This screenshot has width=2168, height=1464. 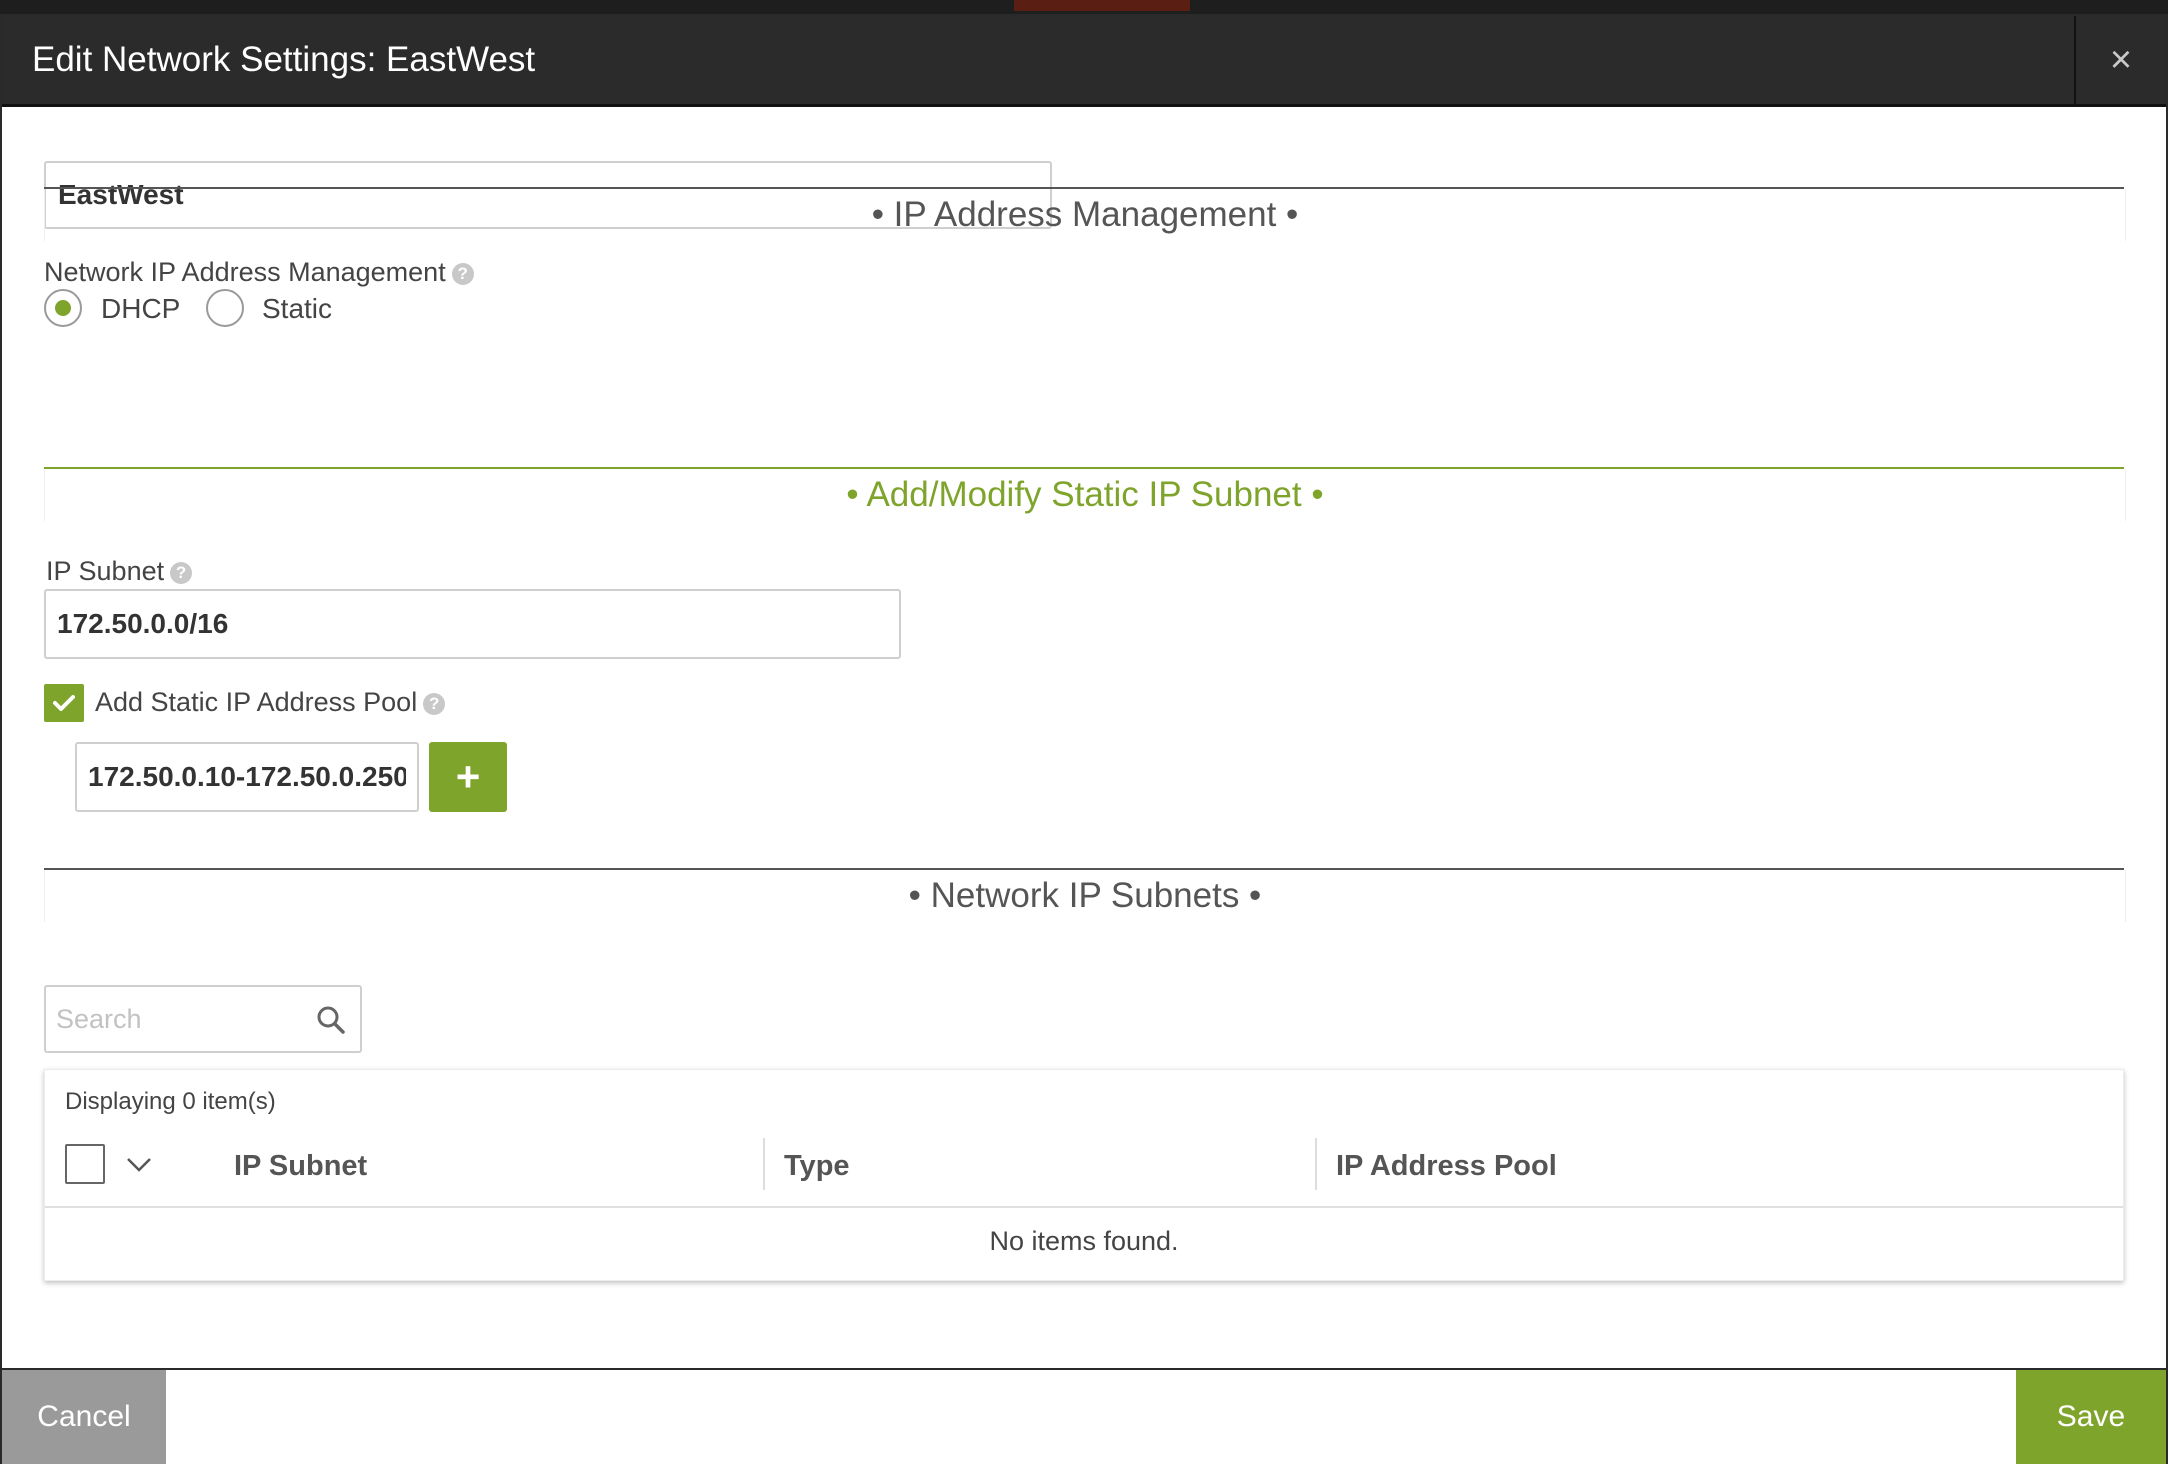 What do you see at coordinates (472, 624) in the screenshot?
I see `ip-subnet-input` at bounding box center [472, 624].